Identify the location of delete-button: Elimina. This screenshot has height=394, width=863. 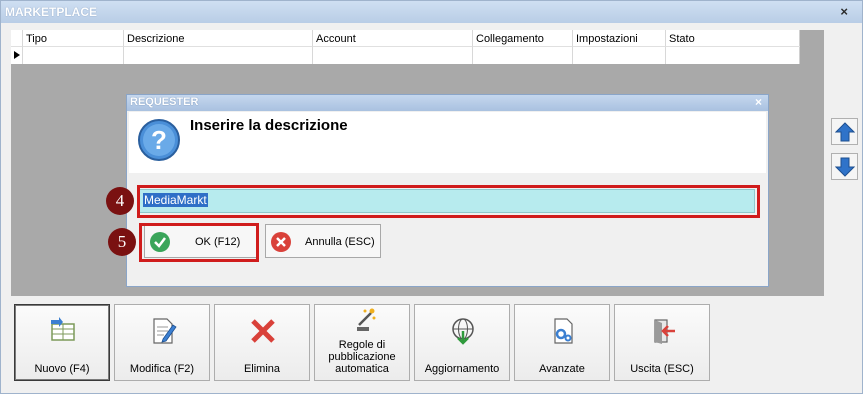
(262, 342).